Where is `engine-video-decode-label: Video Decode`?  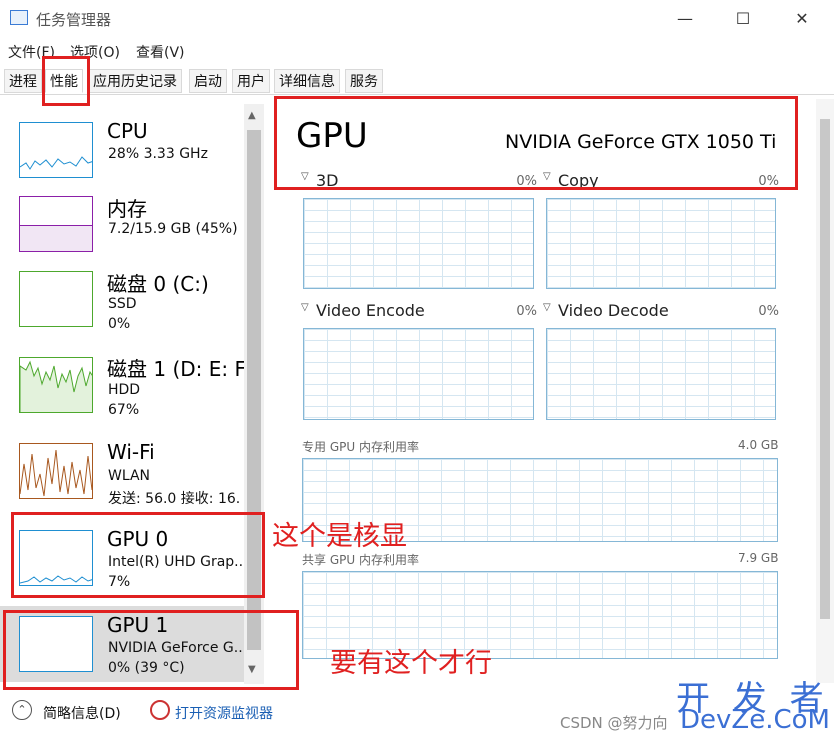
engine-video-decode-label: Video Decode is located at coordinates (613, 310).